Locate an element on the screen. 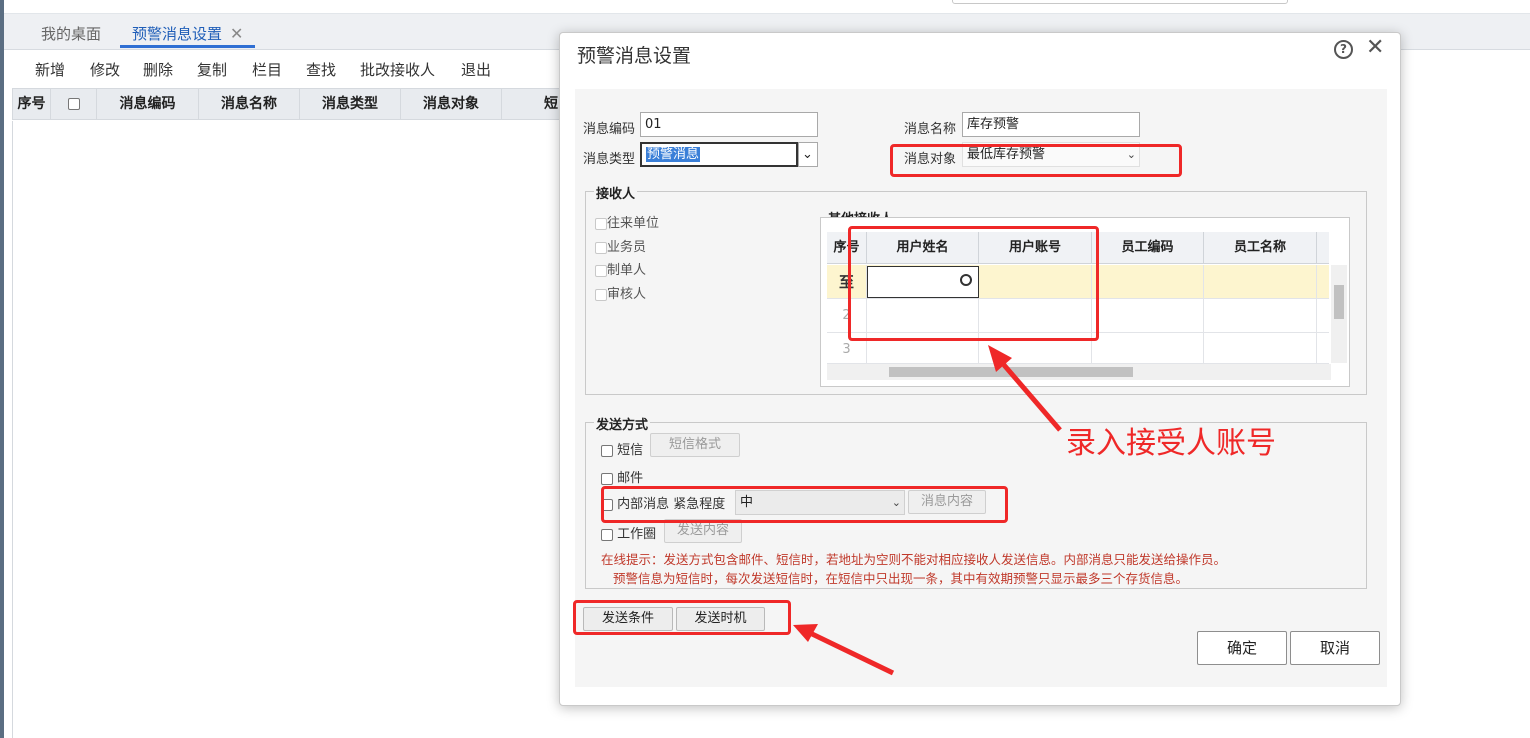 The width and height of the screenshot is (1530, 738). arrow-to-account-column is located at coordinates (1025, 388).